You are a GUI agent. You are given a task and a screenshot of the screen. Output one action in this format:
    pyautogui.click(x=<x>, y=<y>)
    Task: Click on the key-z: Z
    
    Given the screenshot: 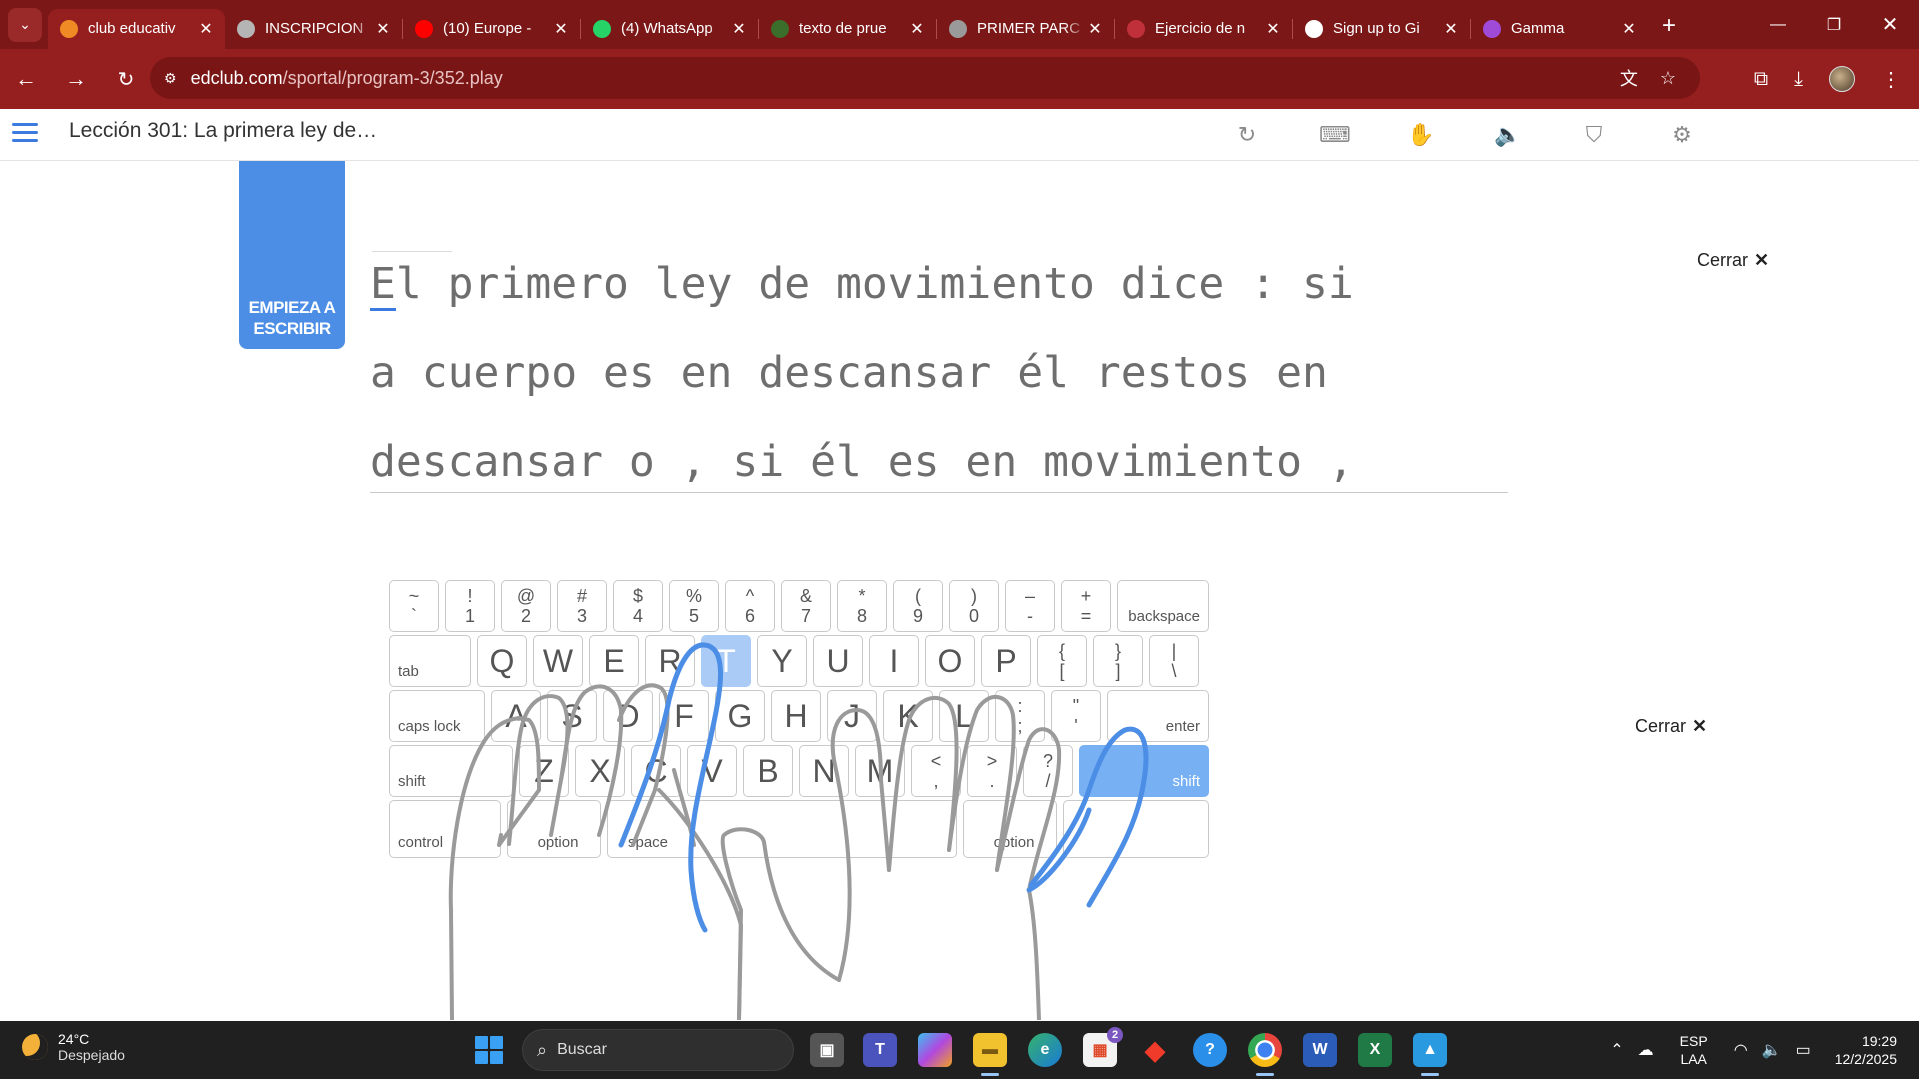 What is the action you would take?
    pyautogui.click(x=544, y=771)
    